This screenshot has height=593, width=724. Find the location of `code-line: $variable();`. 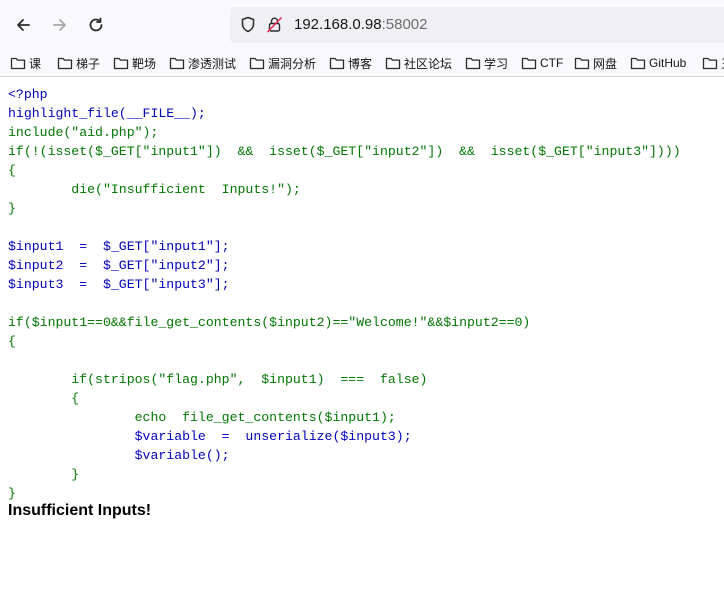

code-line: $variable(); is located at coordinates (119, 455).